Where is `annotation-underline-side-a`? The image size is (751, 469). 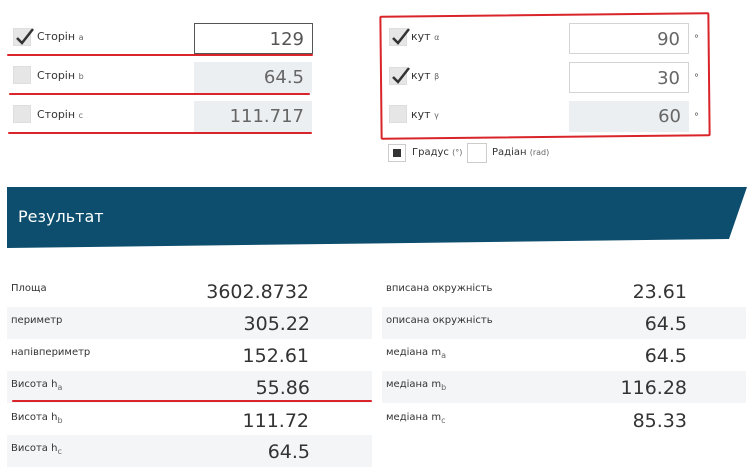
annotation-underline-side-a is located at coordinates (160, 55).